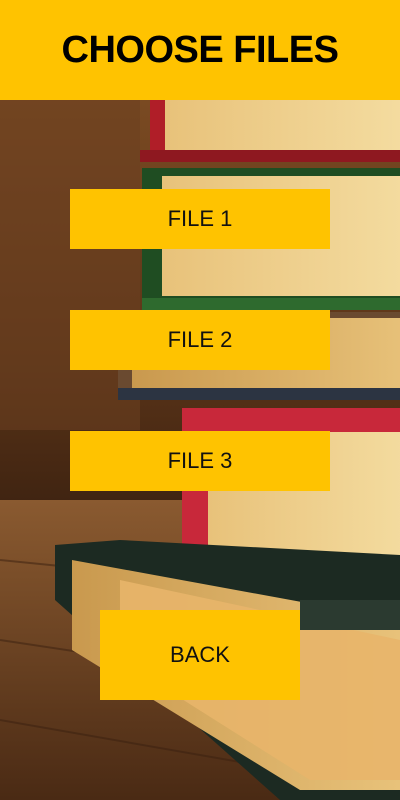  I want to click on back-button: BACK, so click(200, 655).